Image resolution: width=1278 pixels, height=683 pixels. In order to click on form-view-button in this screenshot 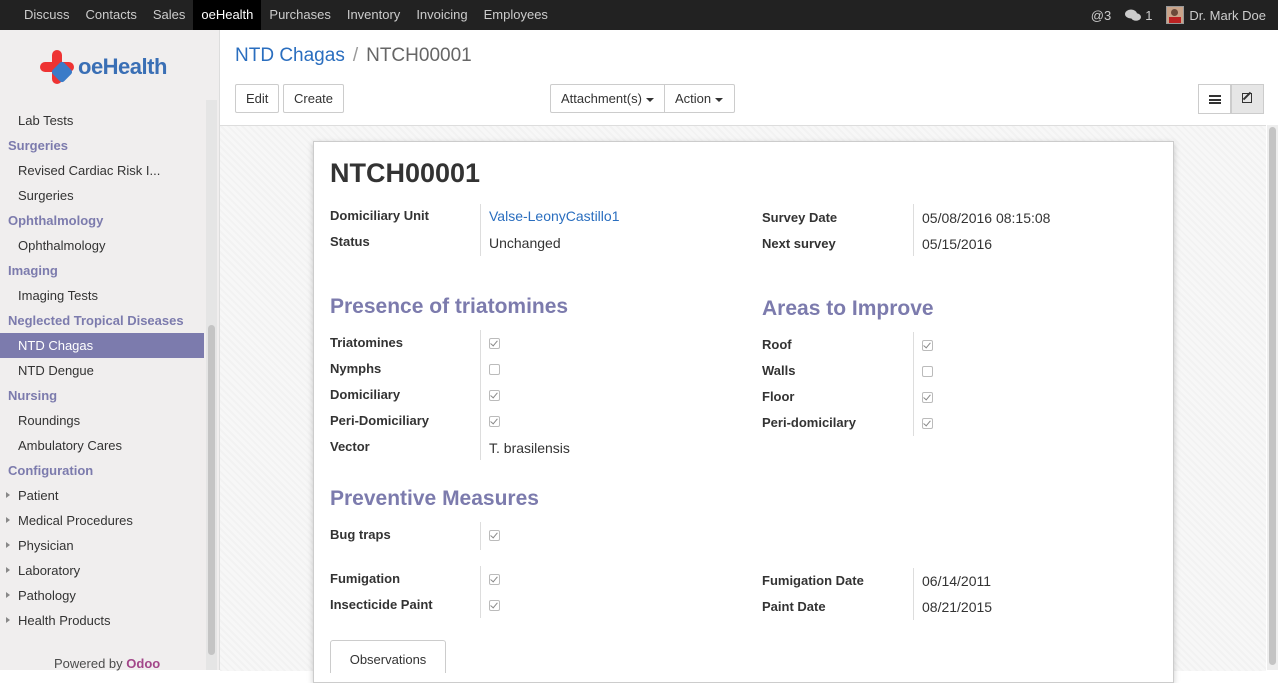, I will do `click(1247, 99)`.